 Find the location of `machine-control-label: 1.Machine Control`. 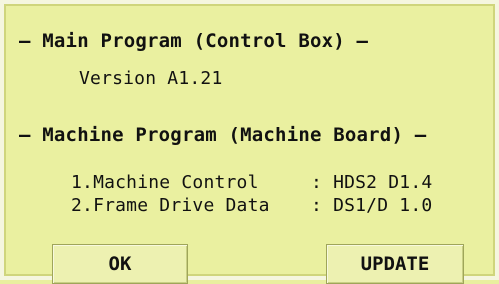

machine-control-label: 1.Machine Control is located at coordinates (165, 182).